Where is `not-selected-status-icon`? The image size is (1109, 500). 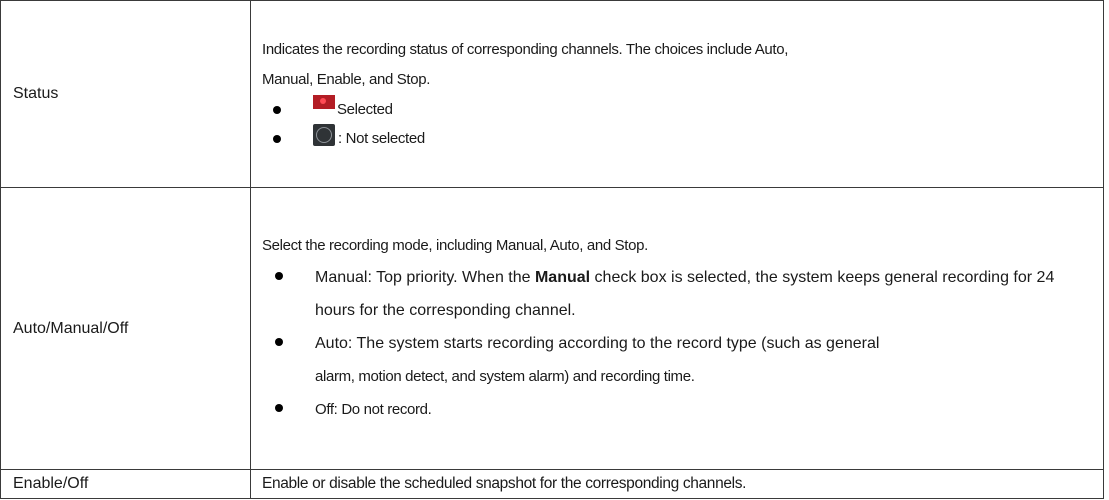 not-selected-status-icon is located at coordinates (324, 135).